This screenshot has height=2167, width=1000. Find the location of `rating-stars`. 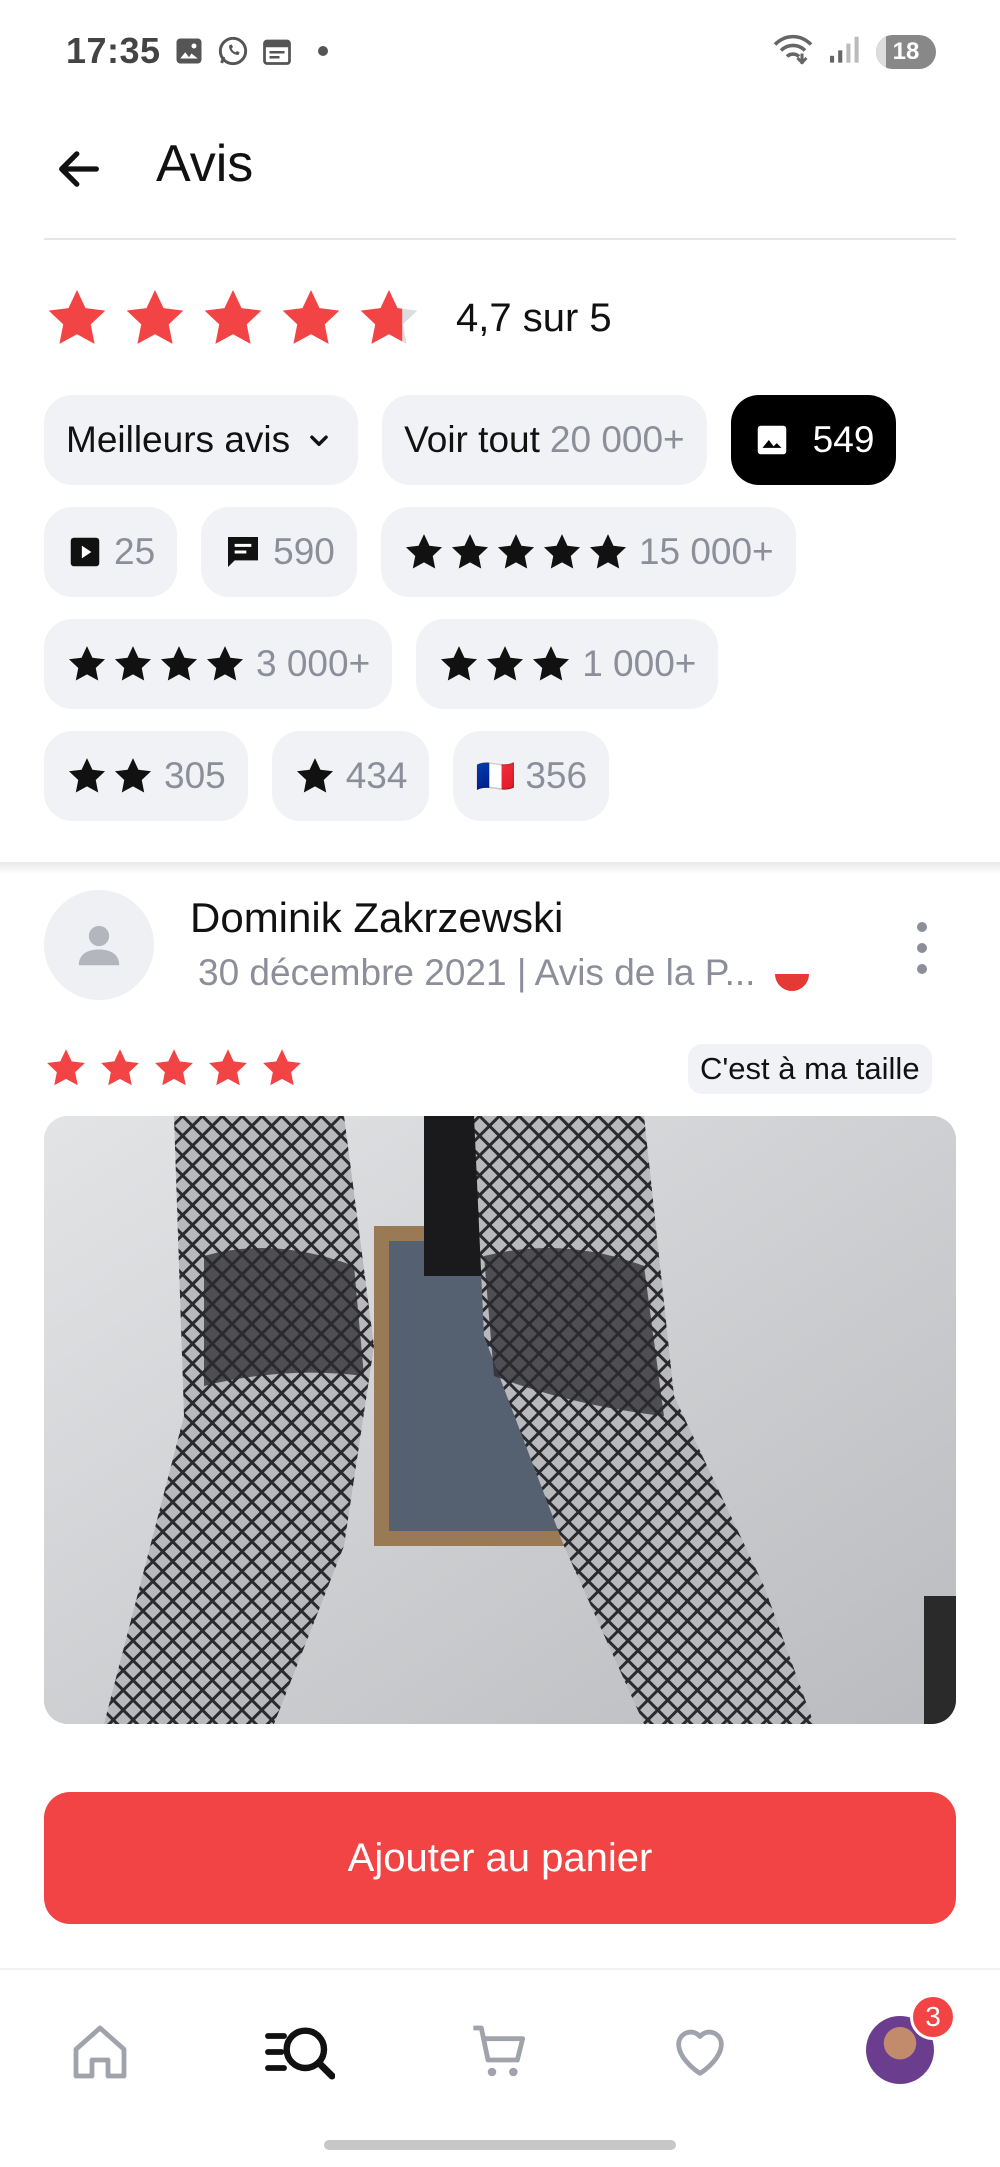

rating-stars is located at coordinates (233, 318).